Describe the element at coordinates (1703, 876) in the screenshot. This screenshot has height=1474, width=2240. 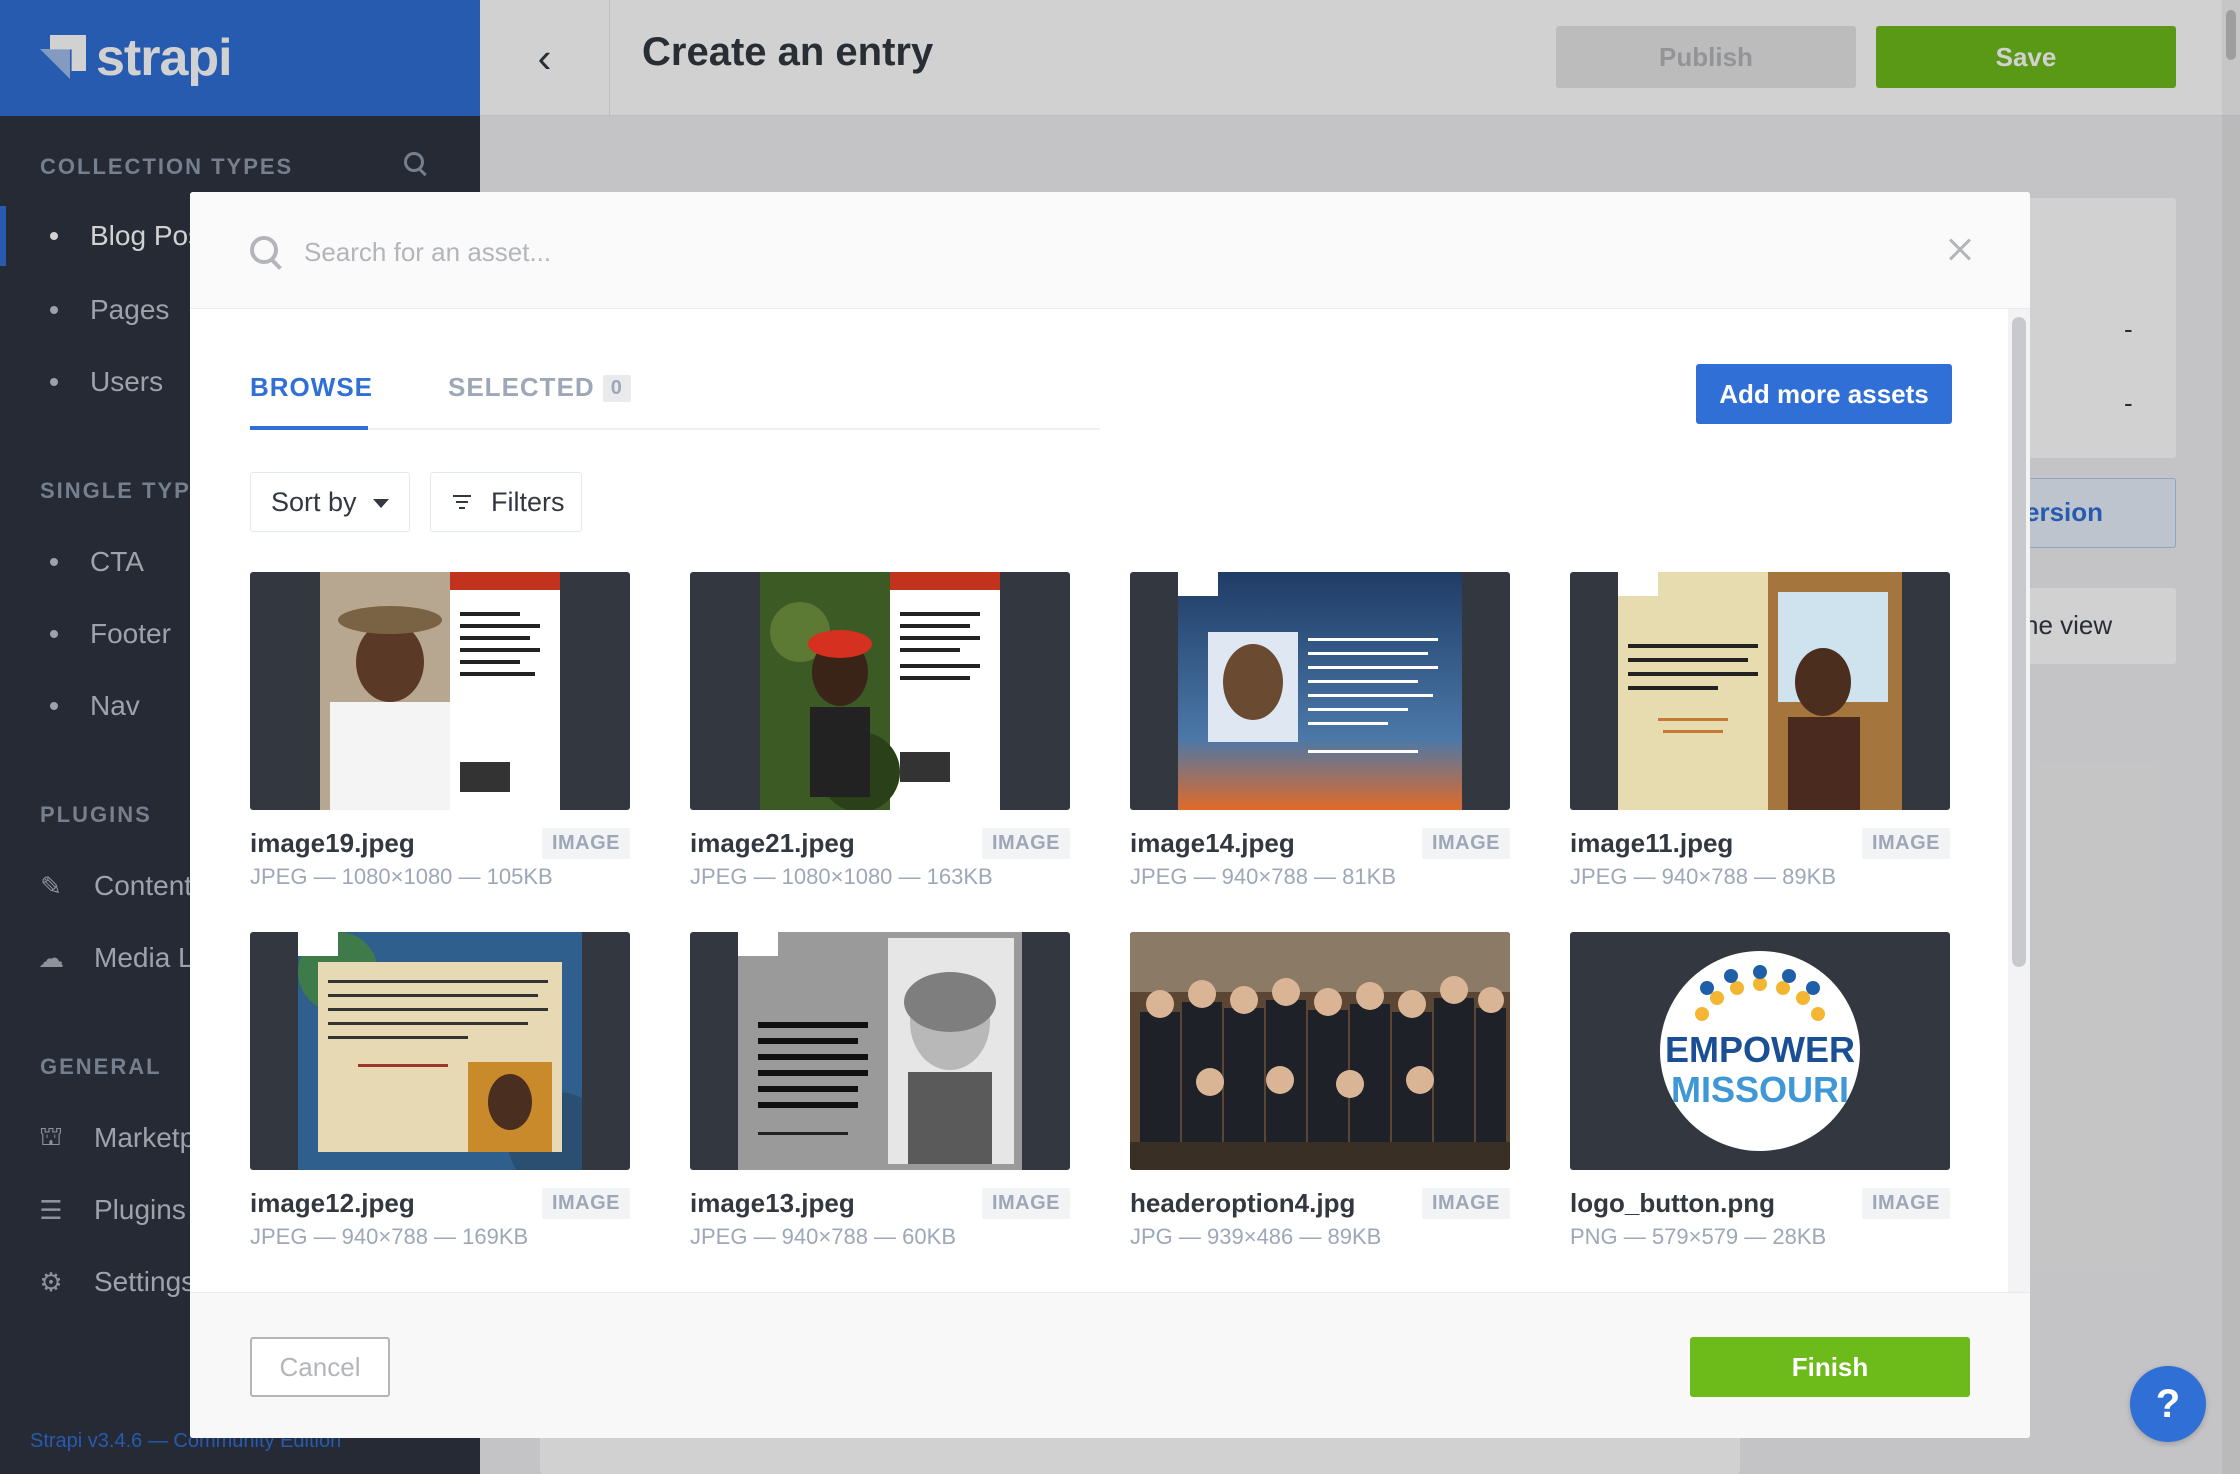
I see `asset-meta: JPEG — 940×788 — 89KB` at that location.